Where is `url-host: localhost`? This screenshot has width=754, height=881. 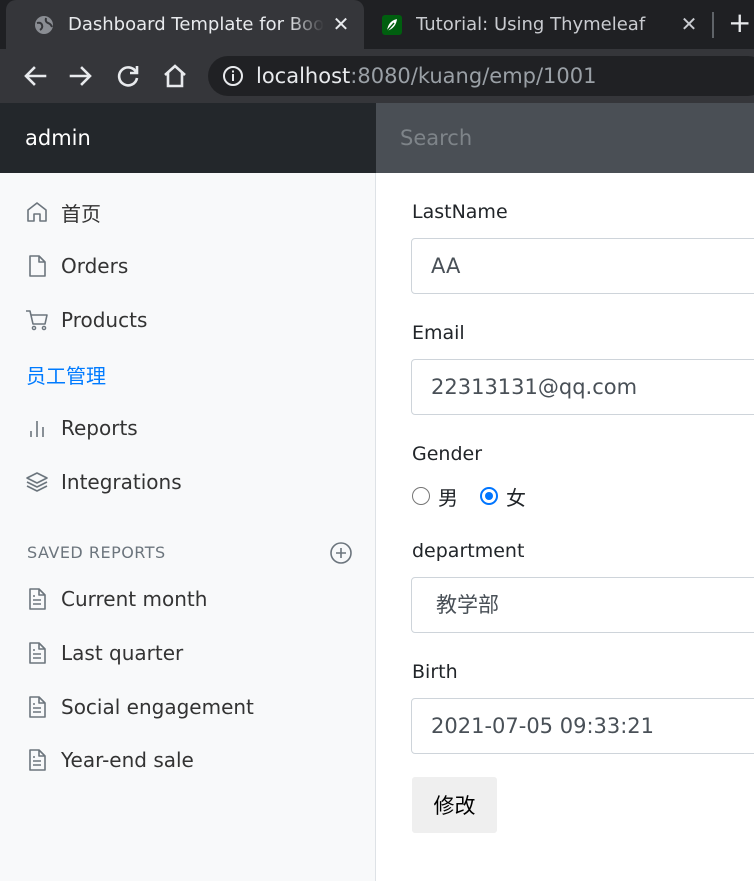 url-host: localhost is located at coordinates (303, 76).